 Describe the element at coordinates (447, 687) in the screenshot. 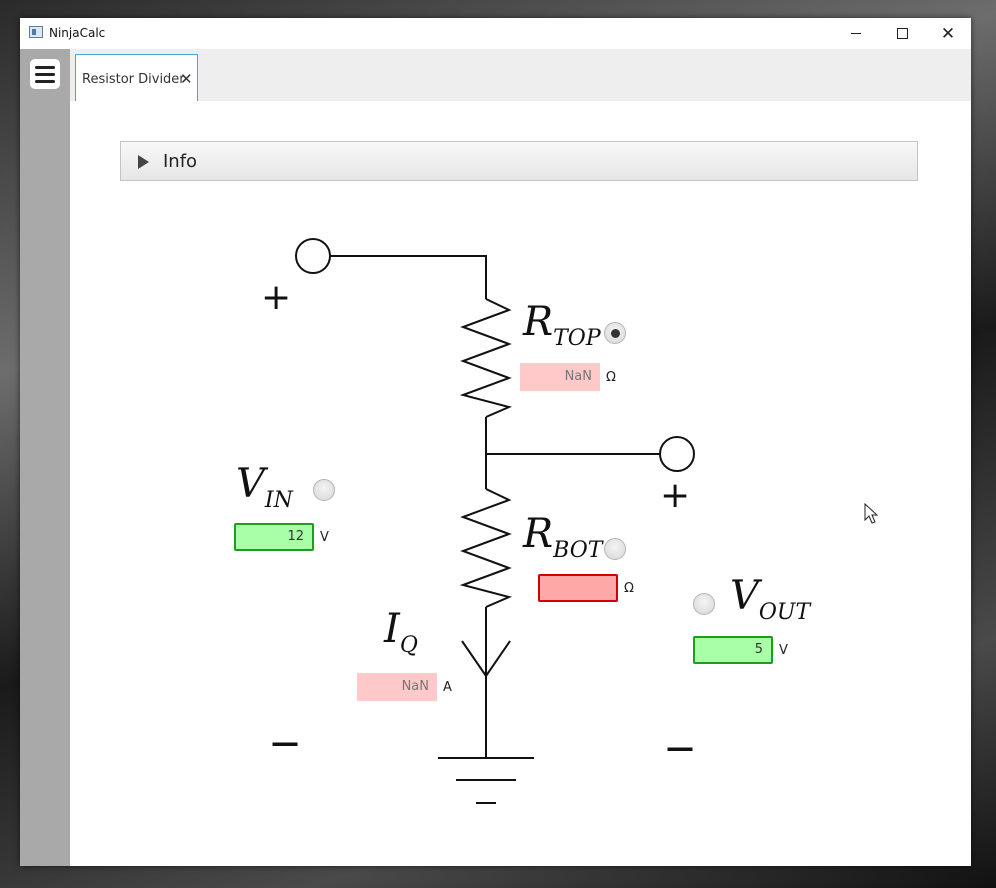

I see `i-q-unit: A` at that location.